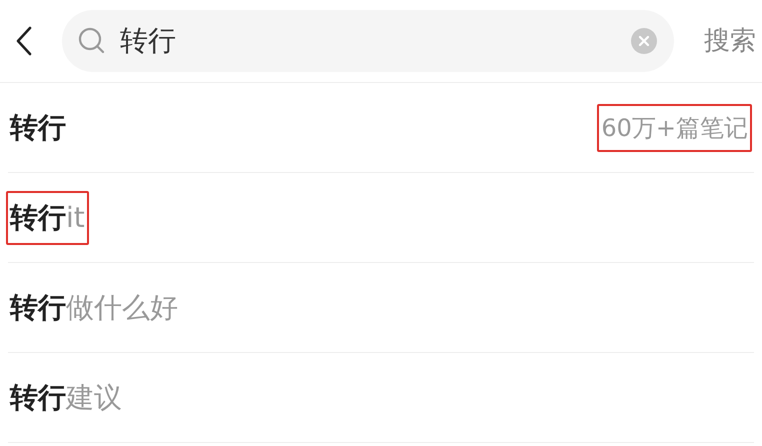 This screenshot has width=762, height=446. Describe the element at coordinates (730, 41) in the screenshot. I see `search-button: 搜索` at that location.